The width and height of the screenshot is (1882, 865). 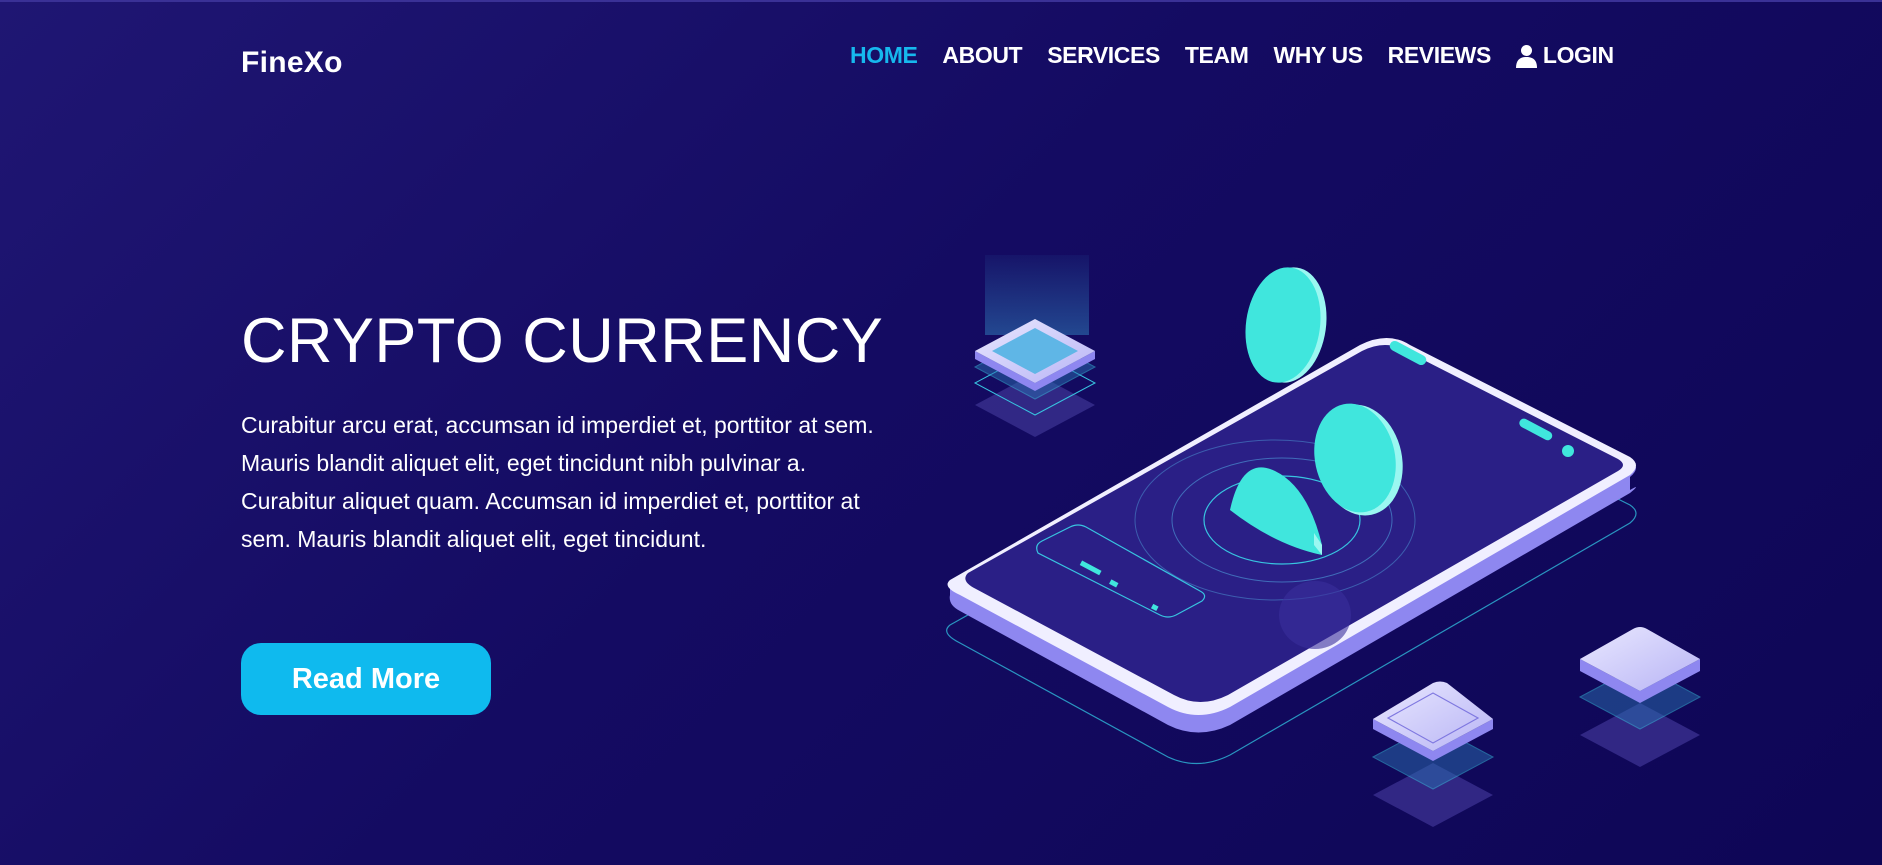 I want to click on nav-item-login: LOGIN, so click(x=1564, y=55).